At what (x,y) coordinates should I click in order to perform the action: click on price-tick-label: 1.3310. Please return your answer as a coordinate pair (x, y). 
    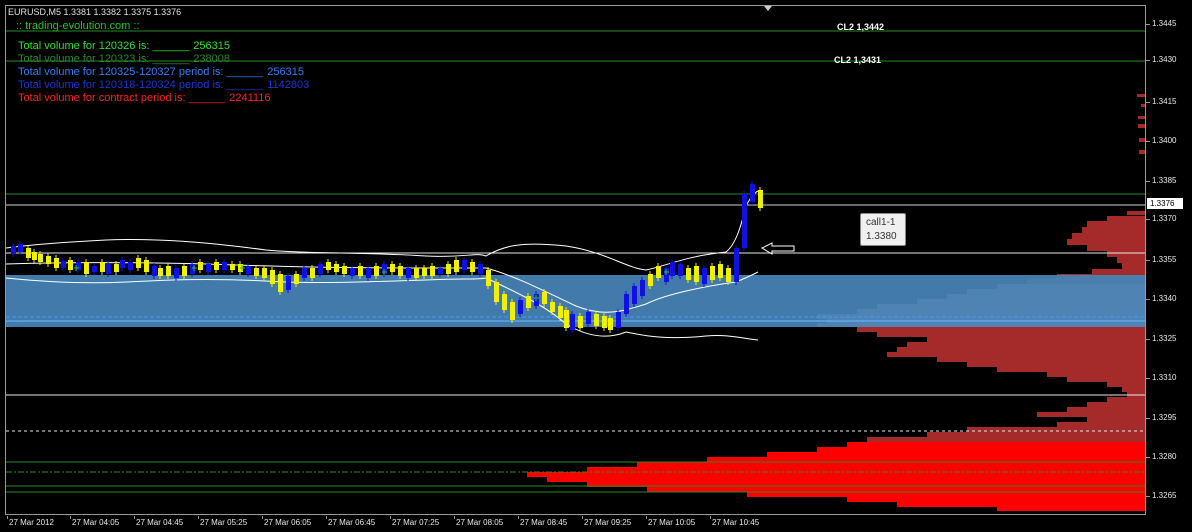
    Looking at the image, I should click on (1164, 377).